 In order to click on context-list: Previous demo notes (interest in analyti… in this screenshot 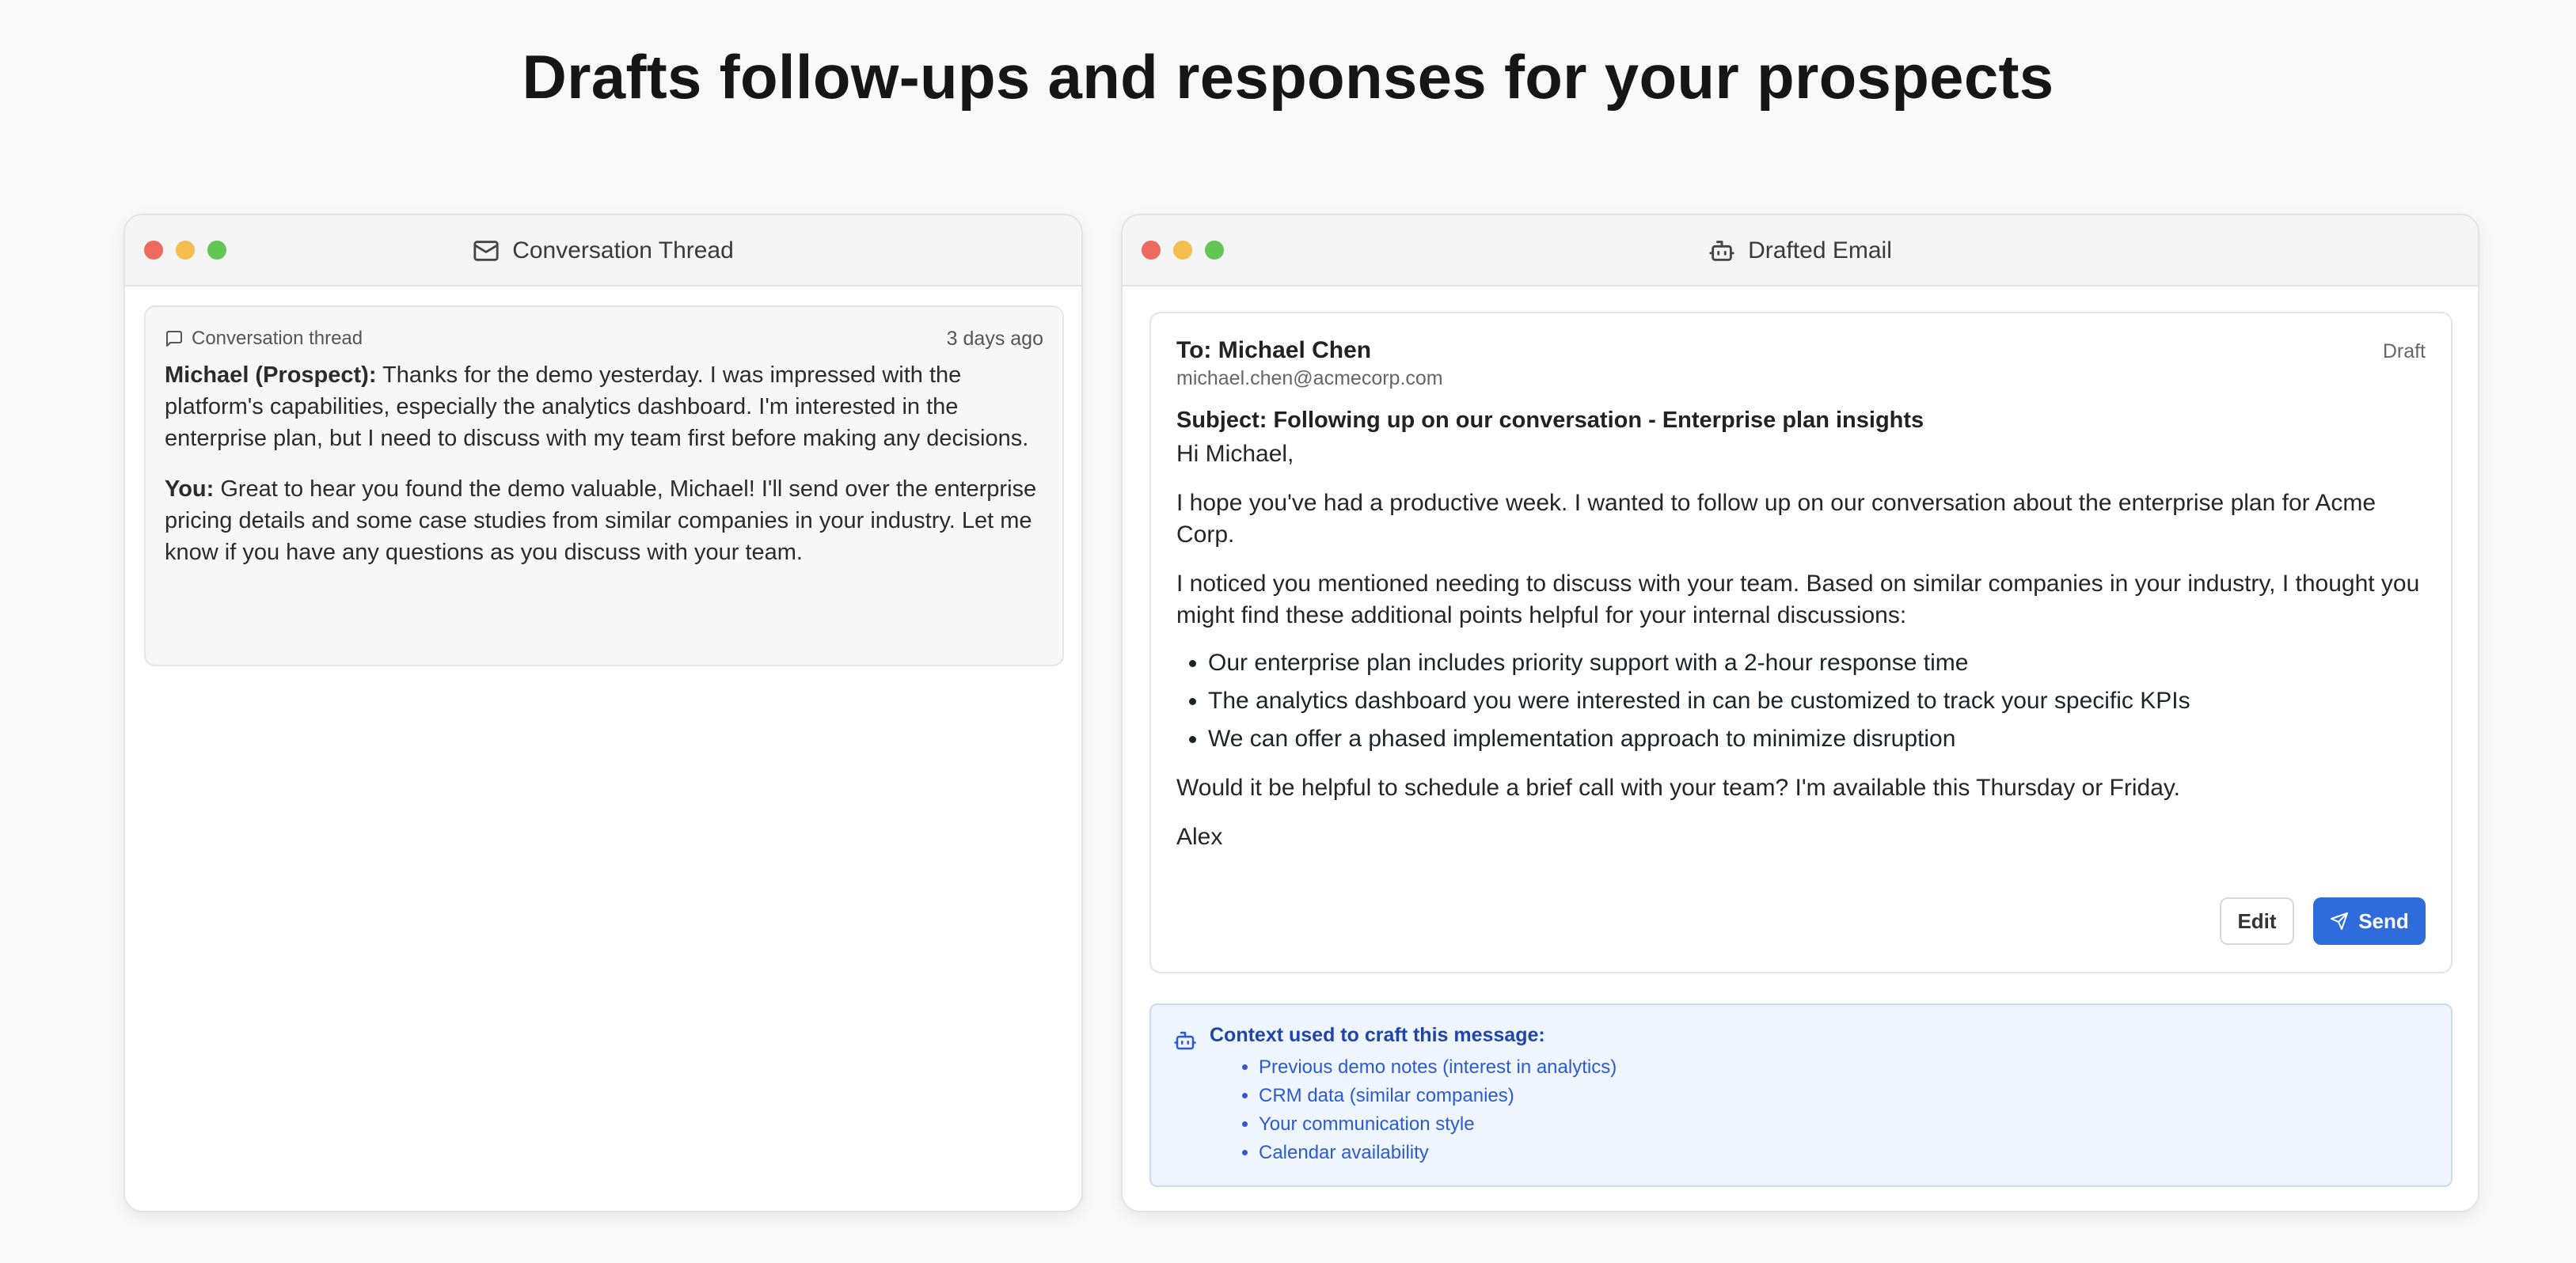, I will do `click(1843, 1110)`.